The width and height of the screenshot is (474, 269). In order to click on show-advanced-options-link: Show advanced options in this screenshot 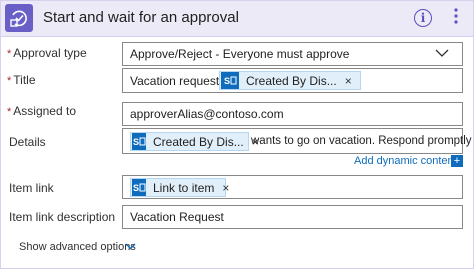, I will do `click(77, 247)`.